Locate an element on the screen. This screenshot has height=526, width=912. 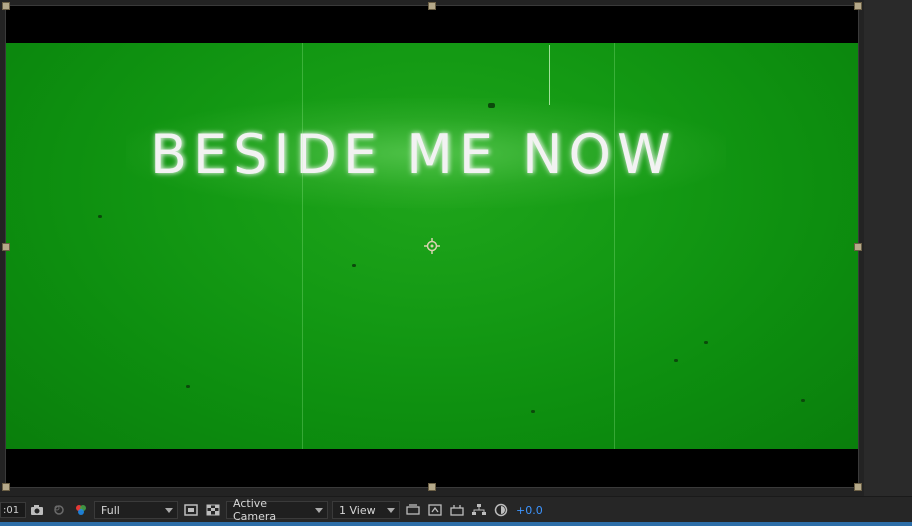
transform-handle-top-right is located at coordinates (858, 6).